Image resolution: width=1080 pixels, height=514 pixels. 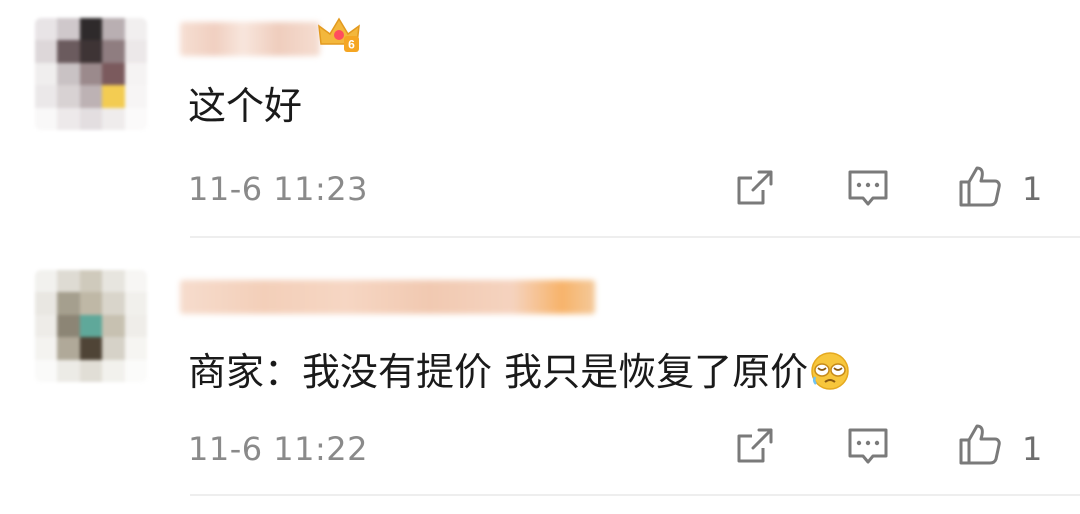 What do you see at coordinates (830, 371) in the screenshot?
I see `crying-emoji-icon` at bounding box center [830, 371].